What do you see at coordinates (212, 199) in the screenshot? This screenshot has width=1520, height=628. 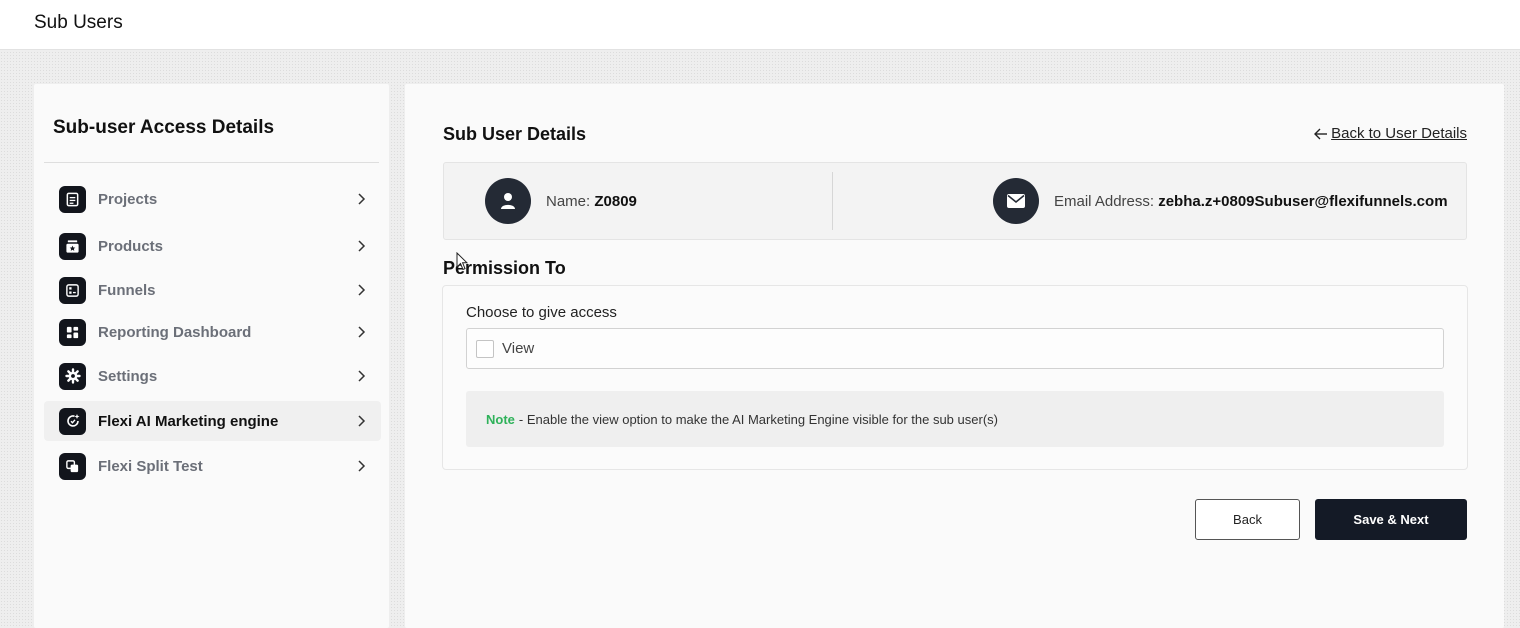 I see `sidebar-item-projects: Projects` at bounding box center [212, 199].